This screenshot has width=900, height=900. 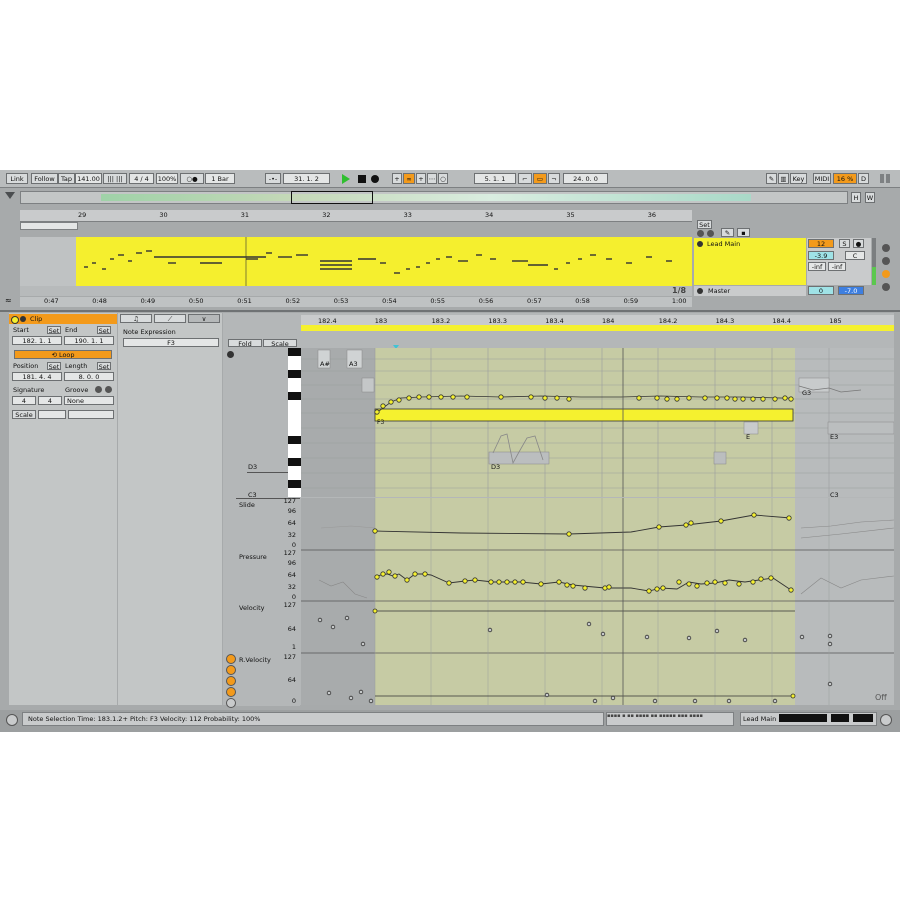 I want to click on clip-fold-icon, so click(x=23, y=319).